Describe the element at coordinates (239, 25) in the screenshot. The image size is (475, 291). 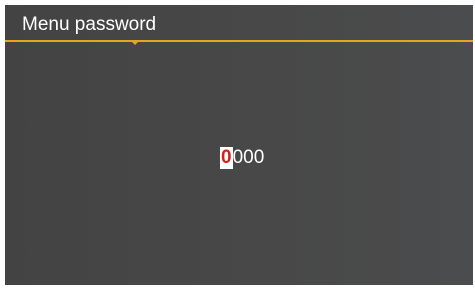
I see `header: Menu password` at that location.